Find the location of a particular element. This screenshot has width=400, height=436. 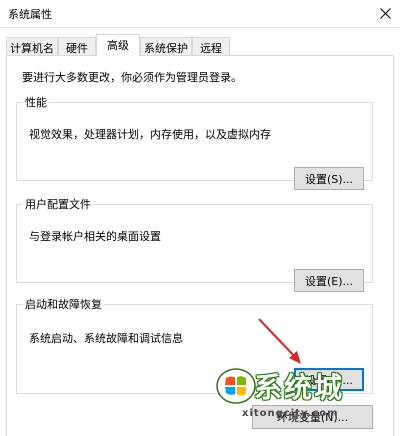

tab-label: 计算机名 is located at coordinates (32, 48).